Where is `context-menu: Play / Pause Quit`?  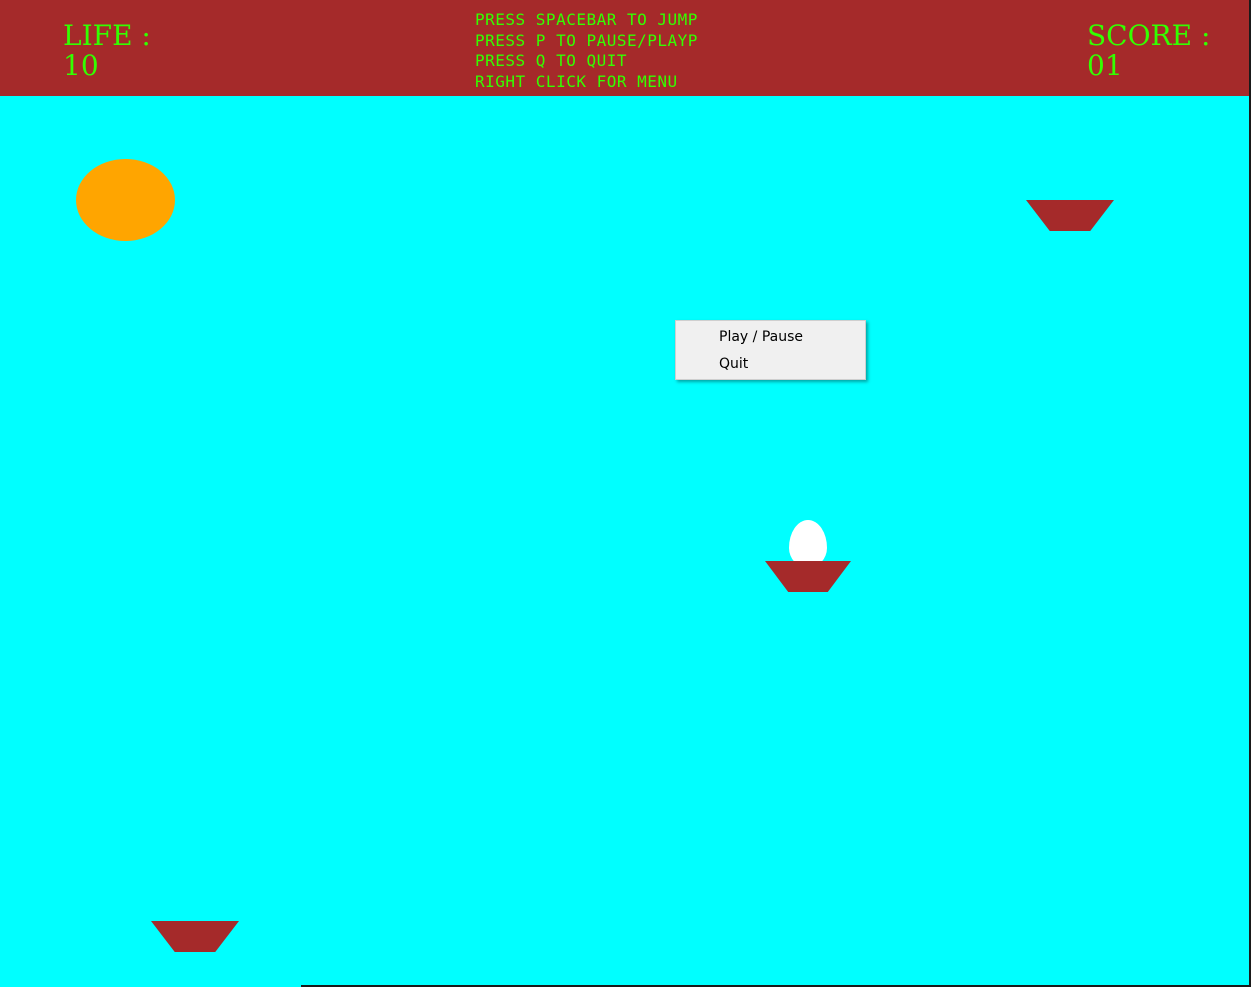
context-menu: Play / Pause Quit is located at coordinates (770, 350).